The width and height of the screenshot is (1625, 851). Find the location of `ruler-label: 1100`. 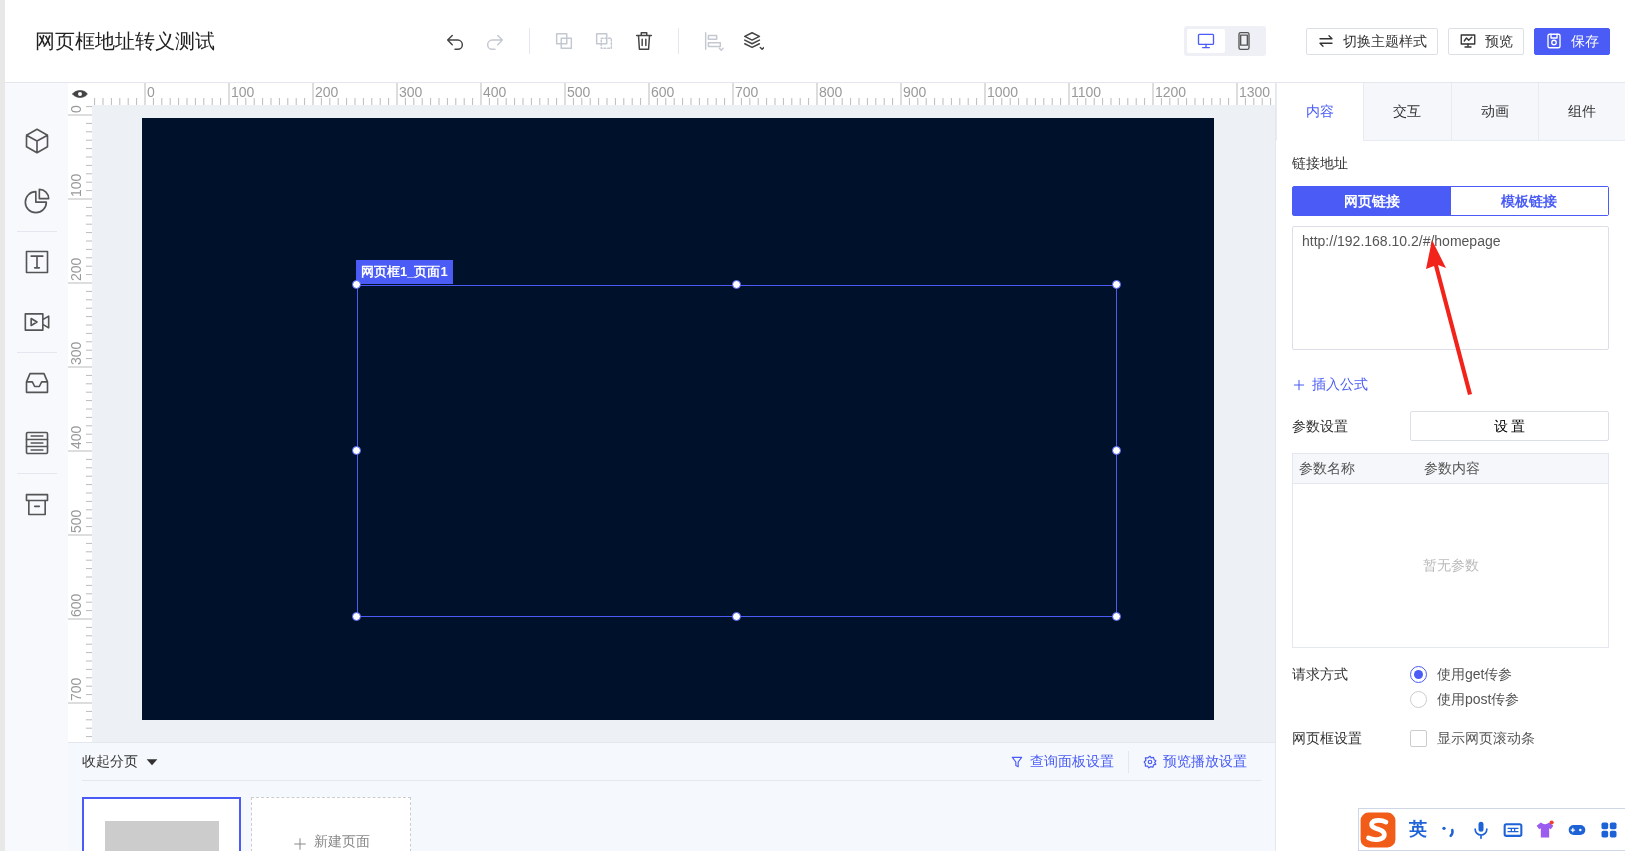

ruler-label: 1100 is located at coordinates (1086, 92).